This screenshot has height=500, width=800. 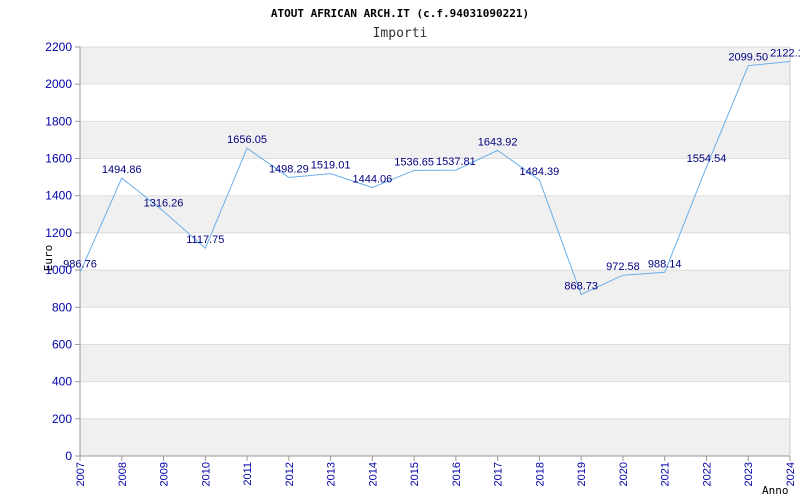 What do you see at coordinates (582, 474) in the screenshot?
I see `x-tick-label: 2019` at bounding box center [582, 474].